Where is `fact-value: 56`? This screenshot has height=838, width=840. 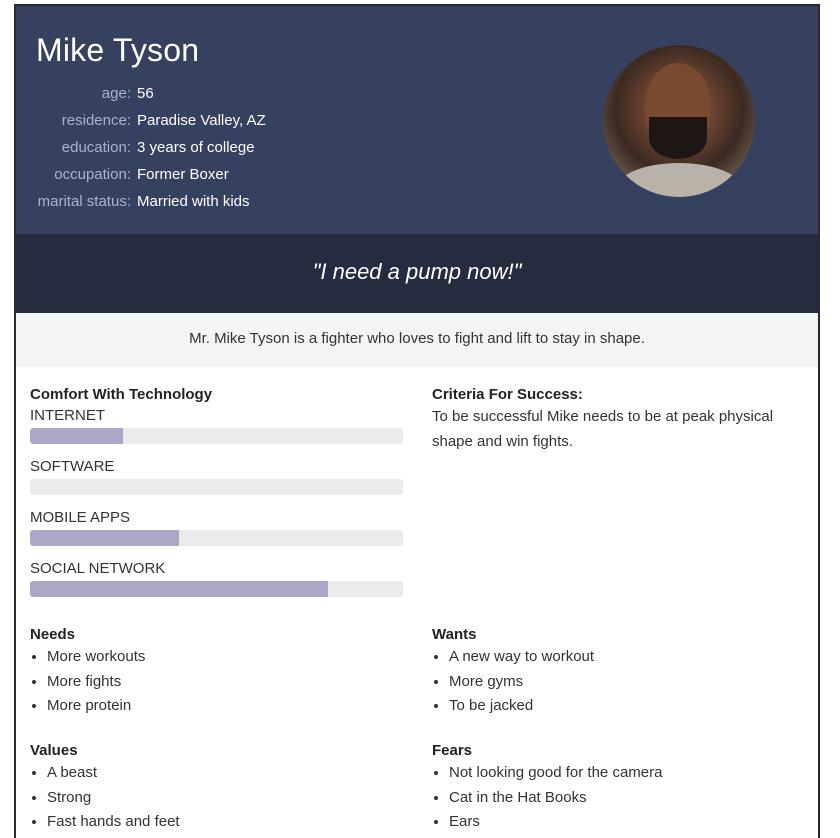 fact-value: 56 is located at coordinates (145, 93).